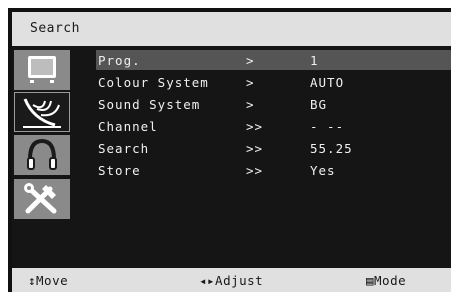 Image resolution: width=451 pixels, height=292 pixels. I want to click on title-bar: Search, so click(231, 29).